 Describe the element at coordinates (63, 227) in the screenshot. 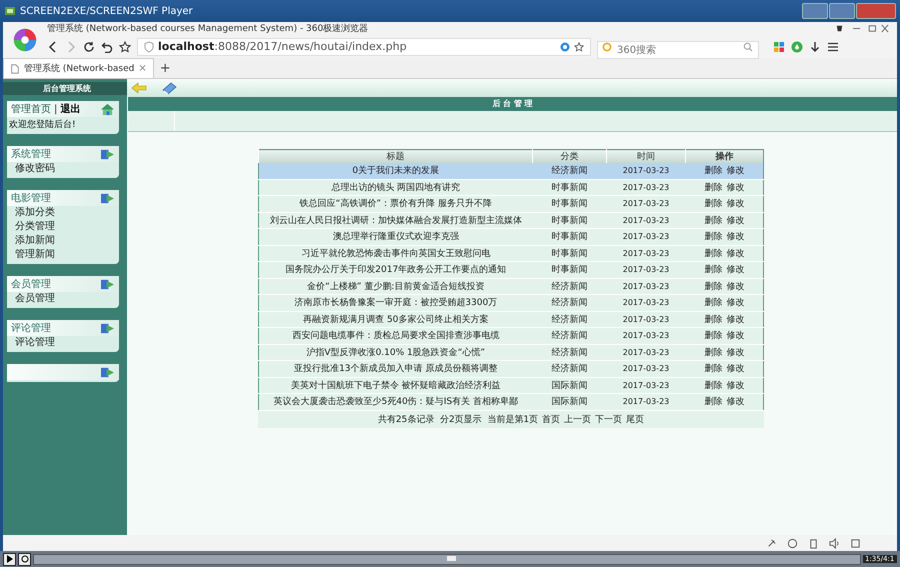

I see `menu-item: 分类管理` at that location.